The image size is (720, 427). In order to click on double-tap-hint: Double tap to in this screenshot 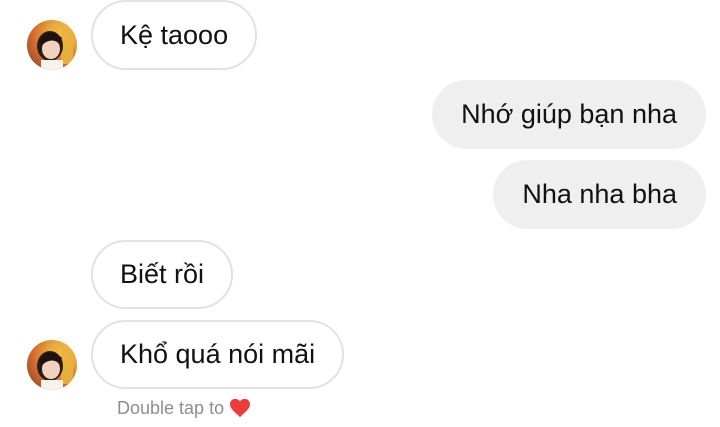, I will do `click(184, 408)`.